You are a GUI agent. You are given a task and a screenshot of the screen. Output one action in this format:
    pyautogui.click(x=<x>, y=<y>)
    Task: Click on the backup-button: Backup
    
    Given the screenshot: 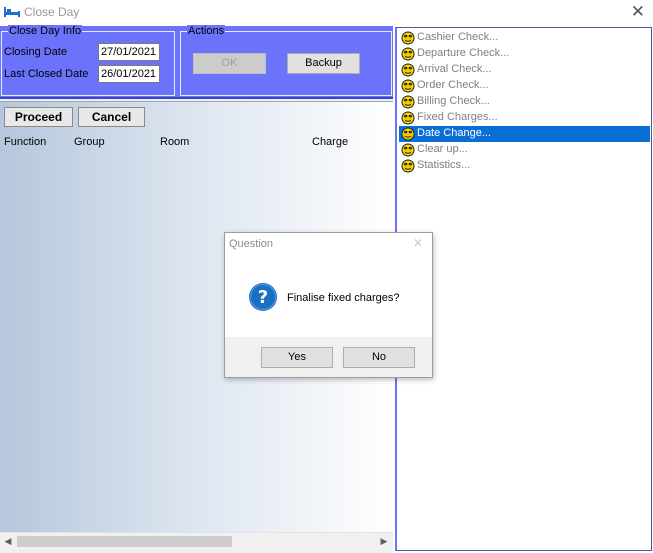 What is the action you would take?
    pyautogui.click(x=323, y=63)
    